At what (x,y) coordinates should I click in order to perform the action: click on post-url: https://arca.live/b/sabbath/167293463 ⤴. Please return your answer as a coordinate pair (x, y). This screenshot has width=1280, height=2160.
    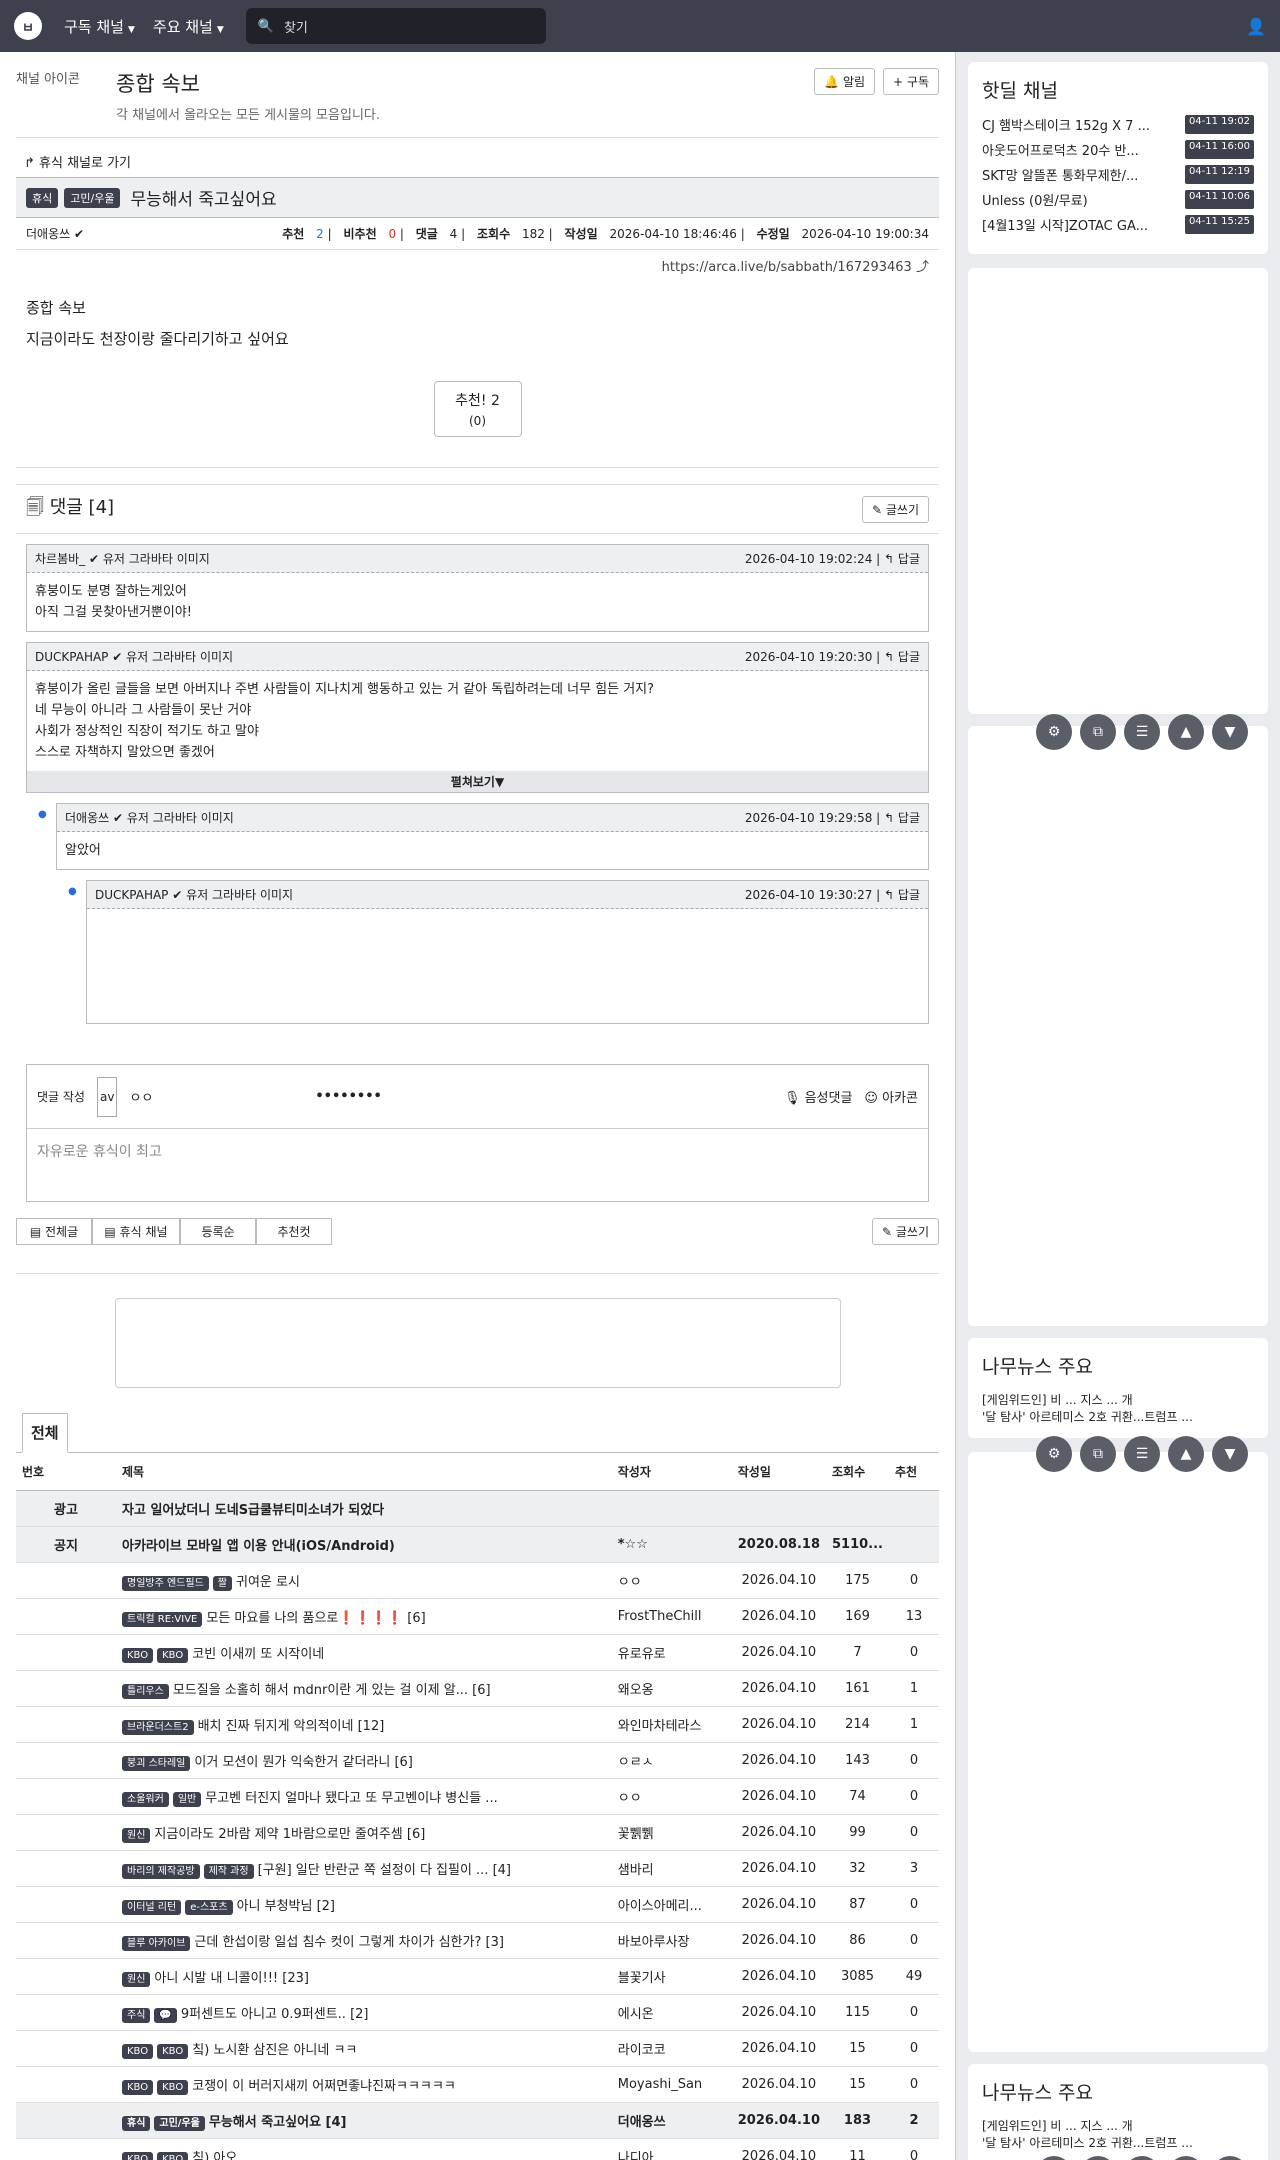
    Looking at the image, I should click on (477, 265).